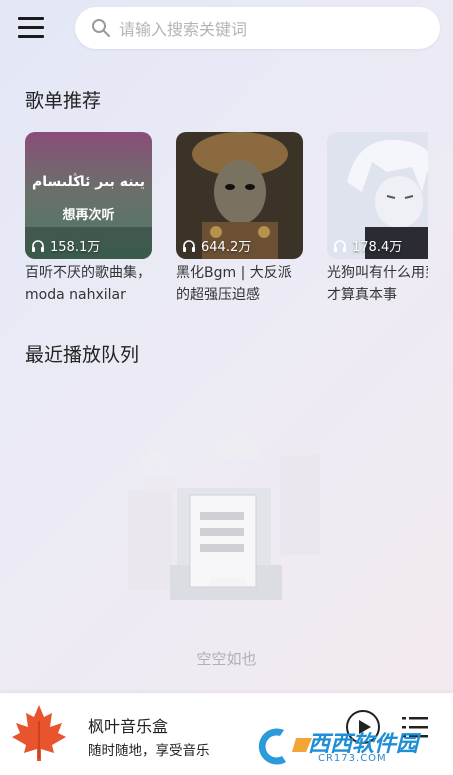  Describe the element at coordinates (39, 733) in the screenshot. I see `maple-leaf-icon` at that location.